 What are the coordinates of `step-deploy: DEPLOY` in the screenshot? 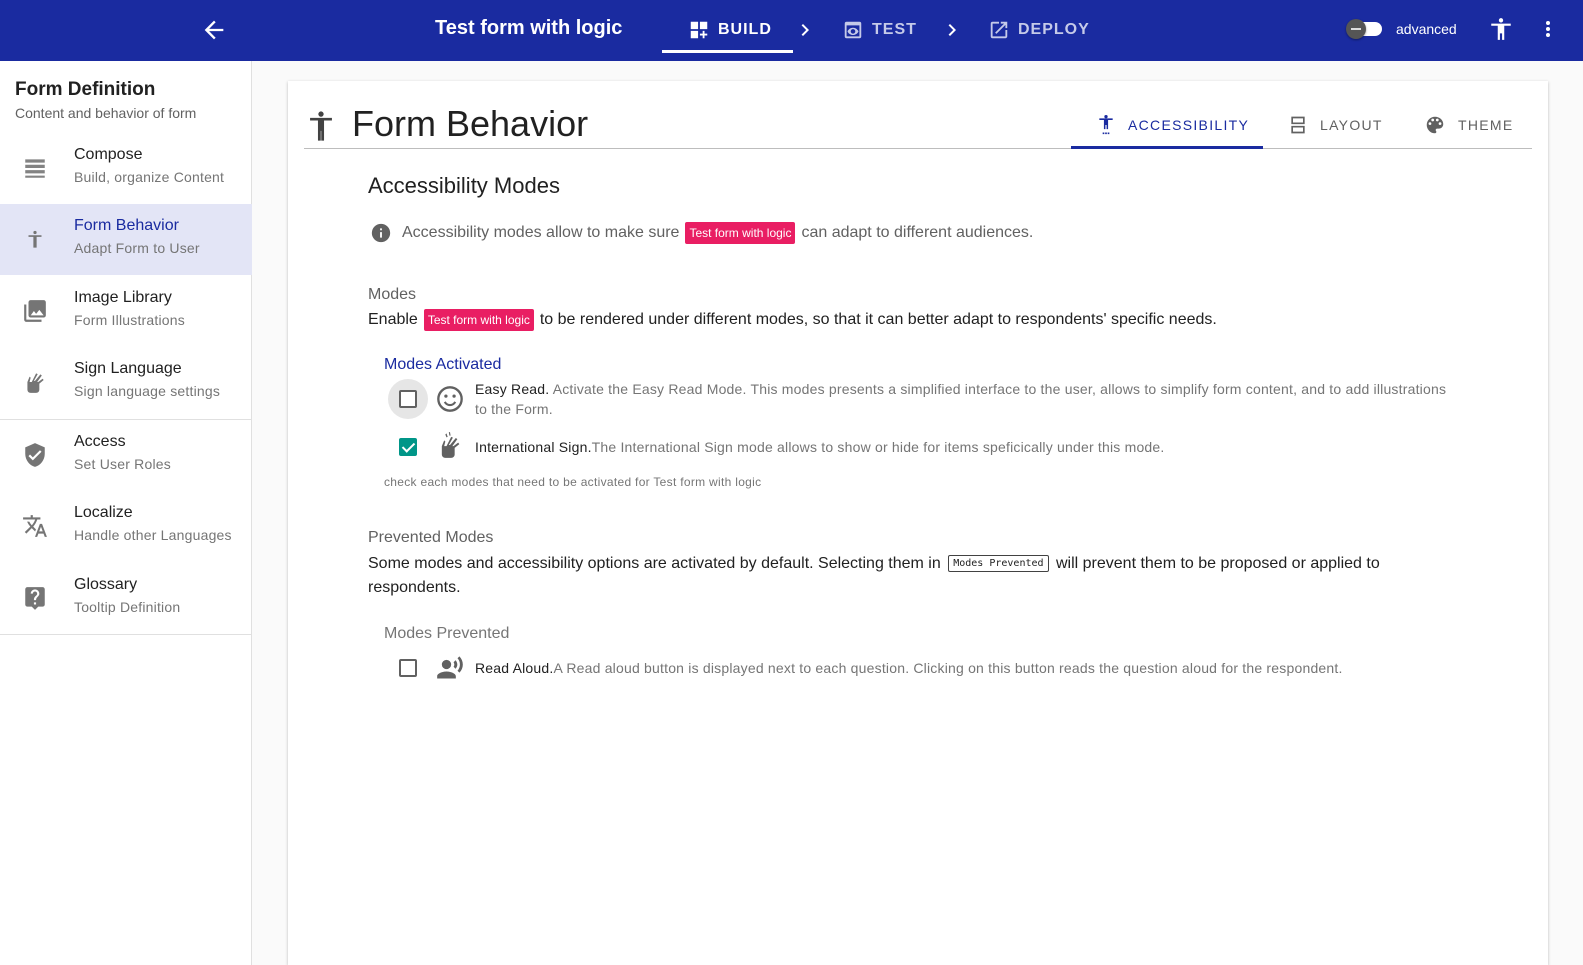 It's located at (1039, 30).